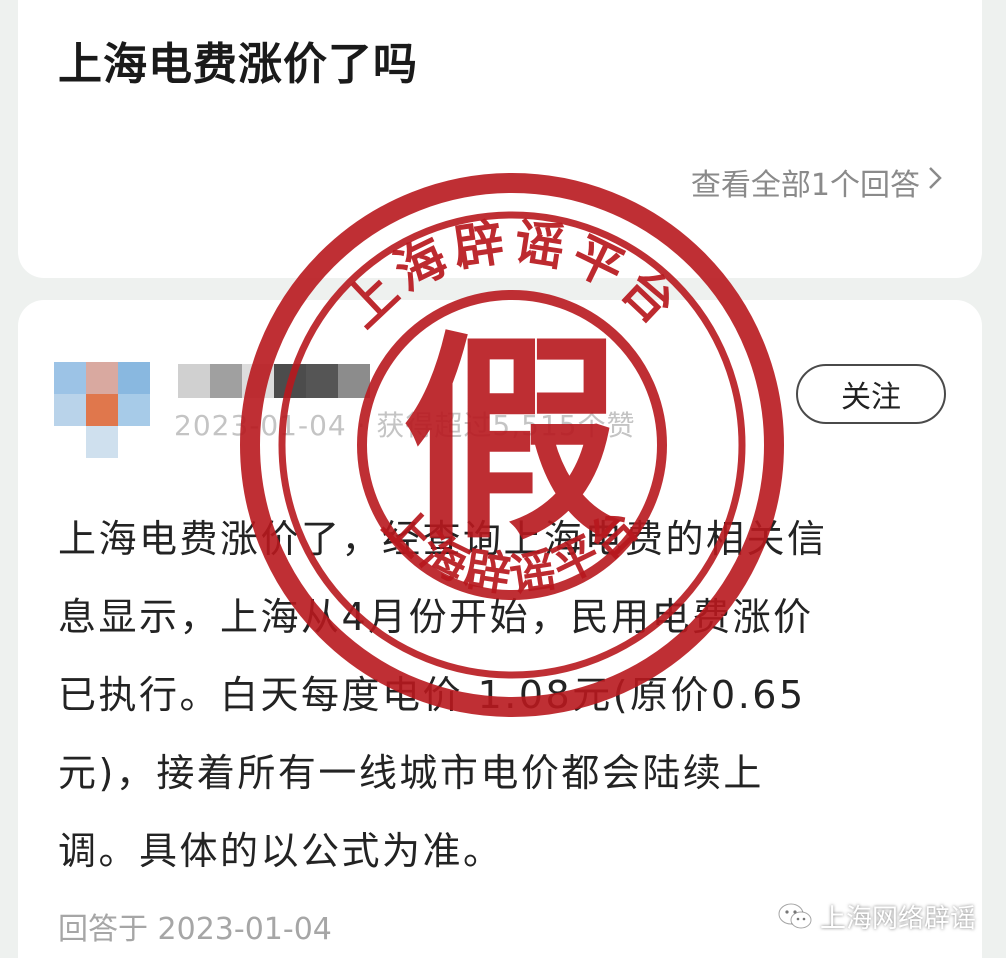  Describe the element at coordinates (443, 539) in the screenshot. I see `answer-line: 上海电费涨价了，经查询上海电费的相关信` at that location.